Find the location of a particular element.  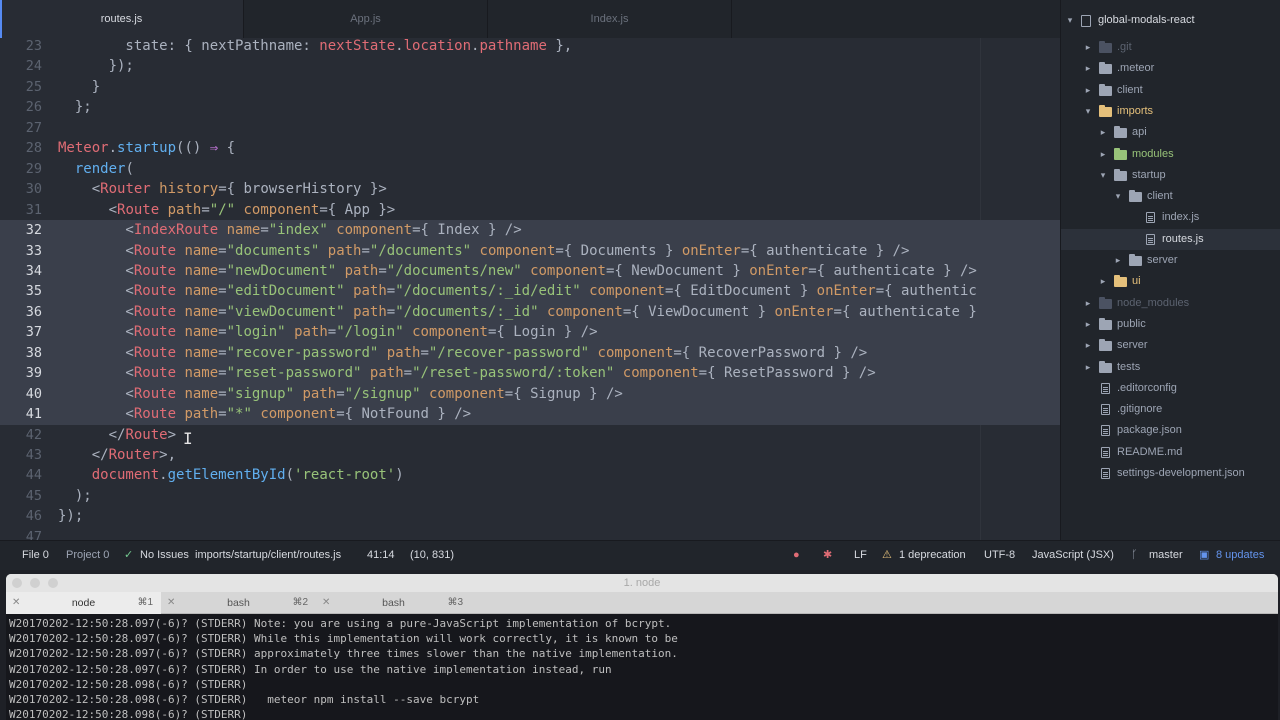

bug-report-icon: ✱ is located at coordinates (827, 555).